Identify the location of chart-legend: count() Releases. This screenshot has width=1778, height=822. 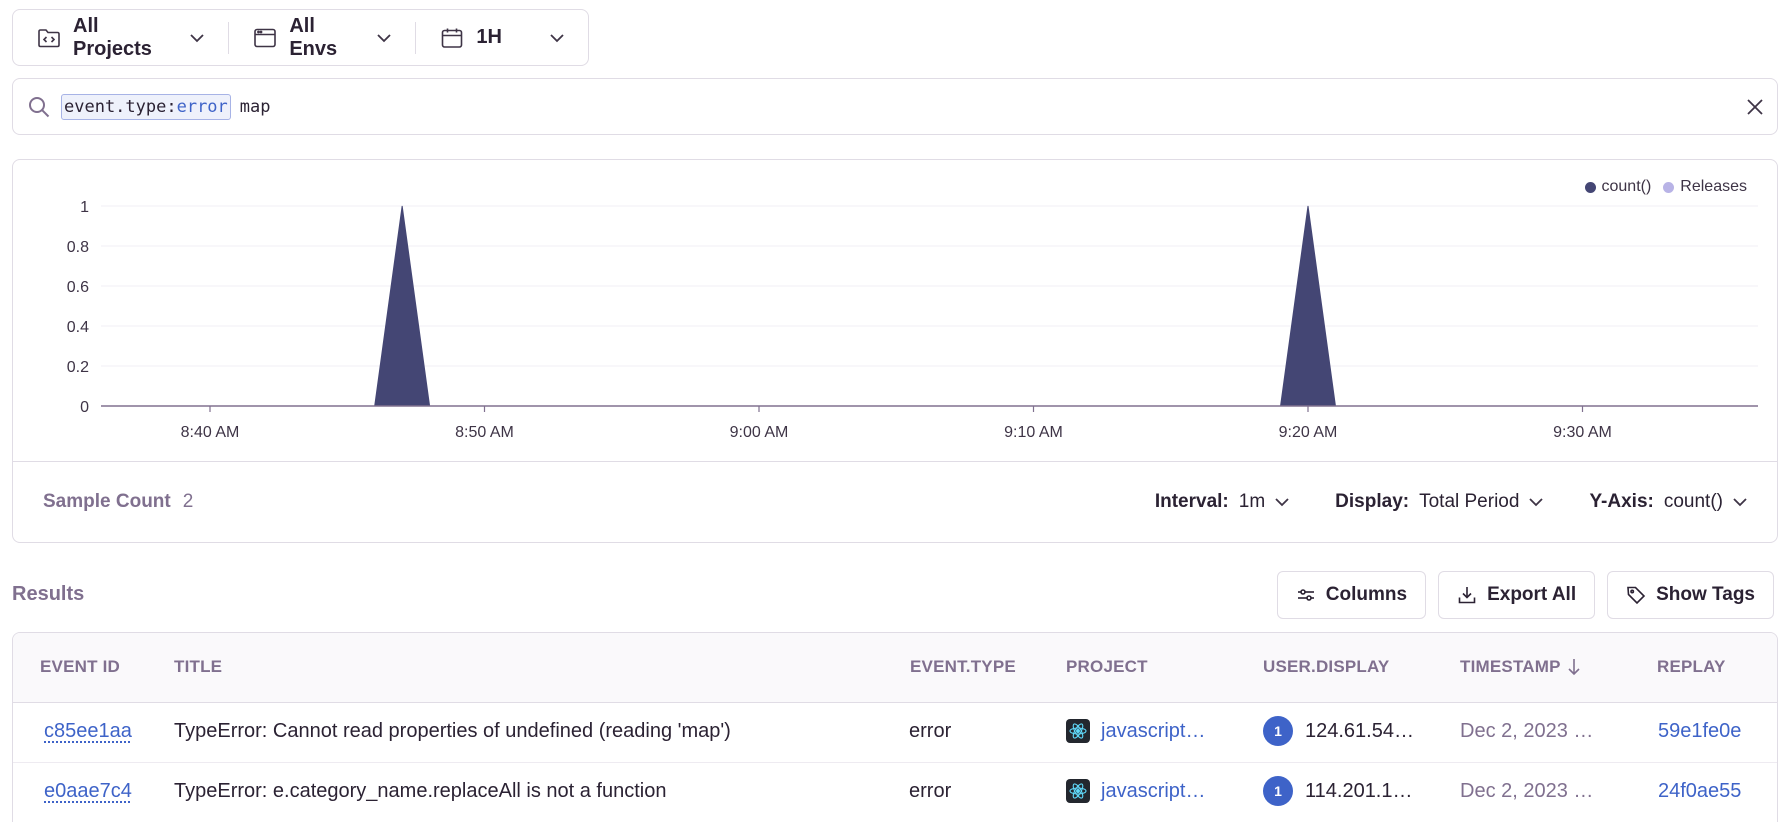
(1665, 187).